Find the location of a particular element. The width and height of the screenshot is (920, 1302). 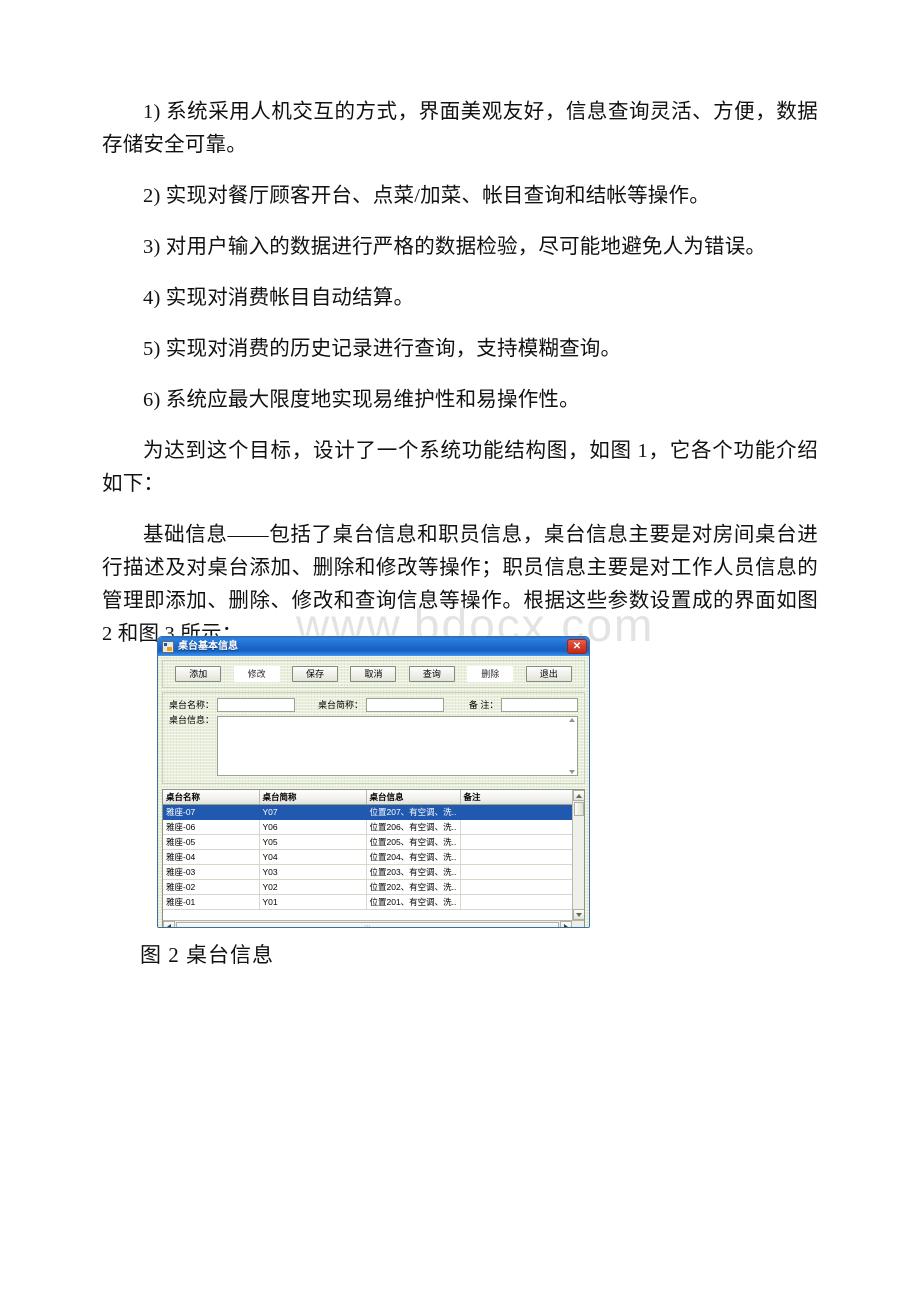

scroll-right-icon is located at coordinates (566, 924).